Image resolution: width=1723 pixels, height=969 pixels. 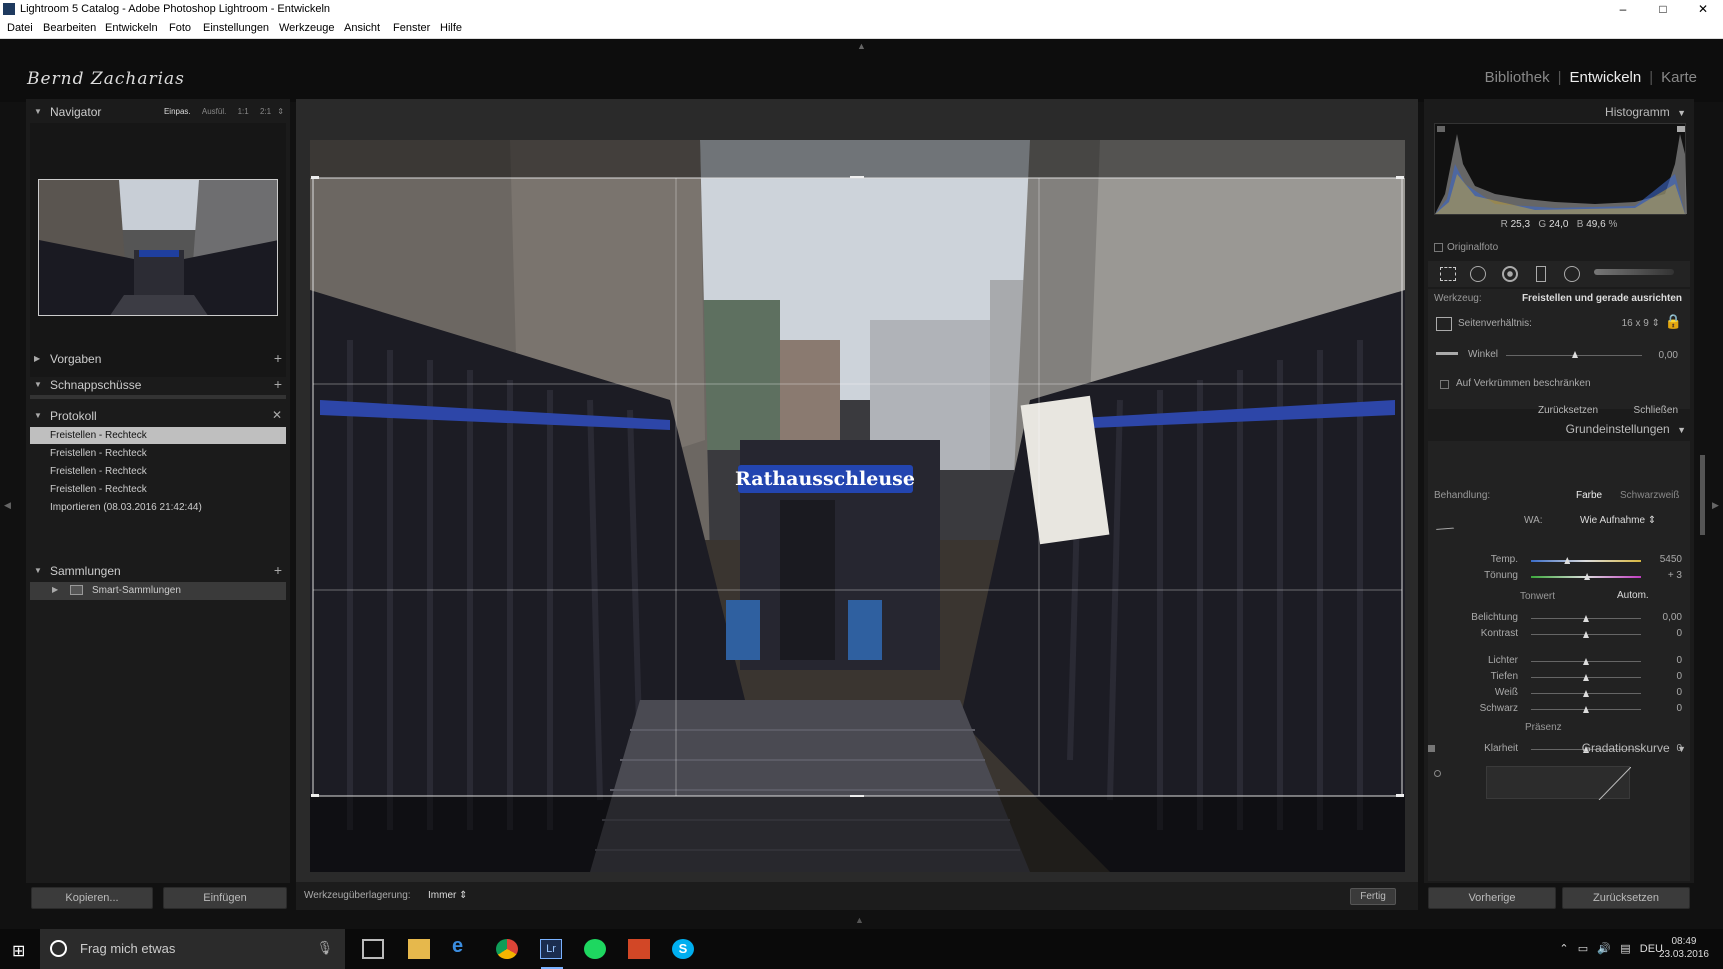 I want to click on chrome-icon, so click(x=507, y=949).